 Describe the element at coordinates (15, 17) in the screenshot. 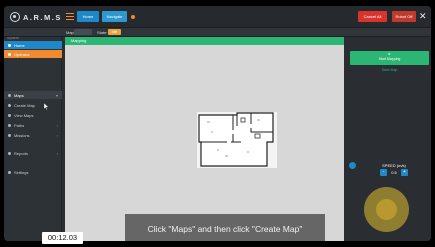

I see `logo-icon` at that location.